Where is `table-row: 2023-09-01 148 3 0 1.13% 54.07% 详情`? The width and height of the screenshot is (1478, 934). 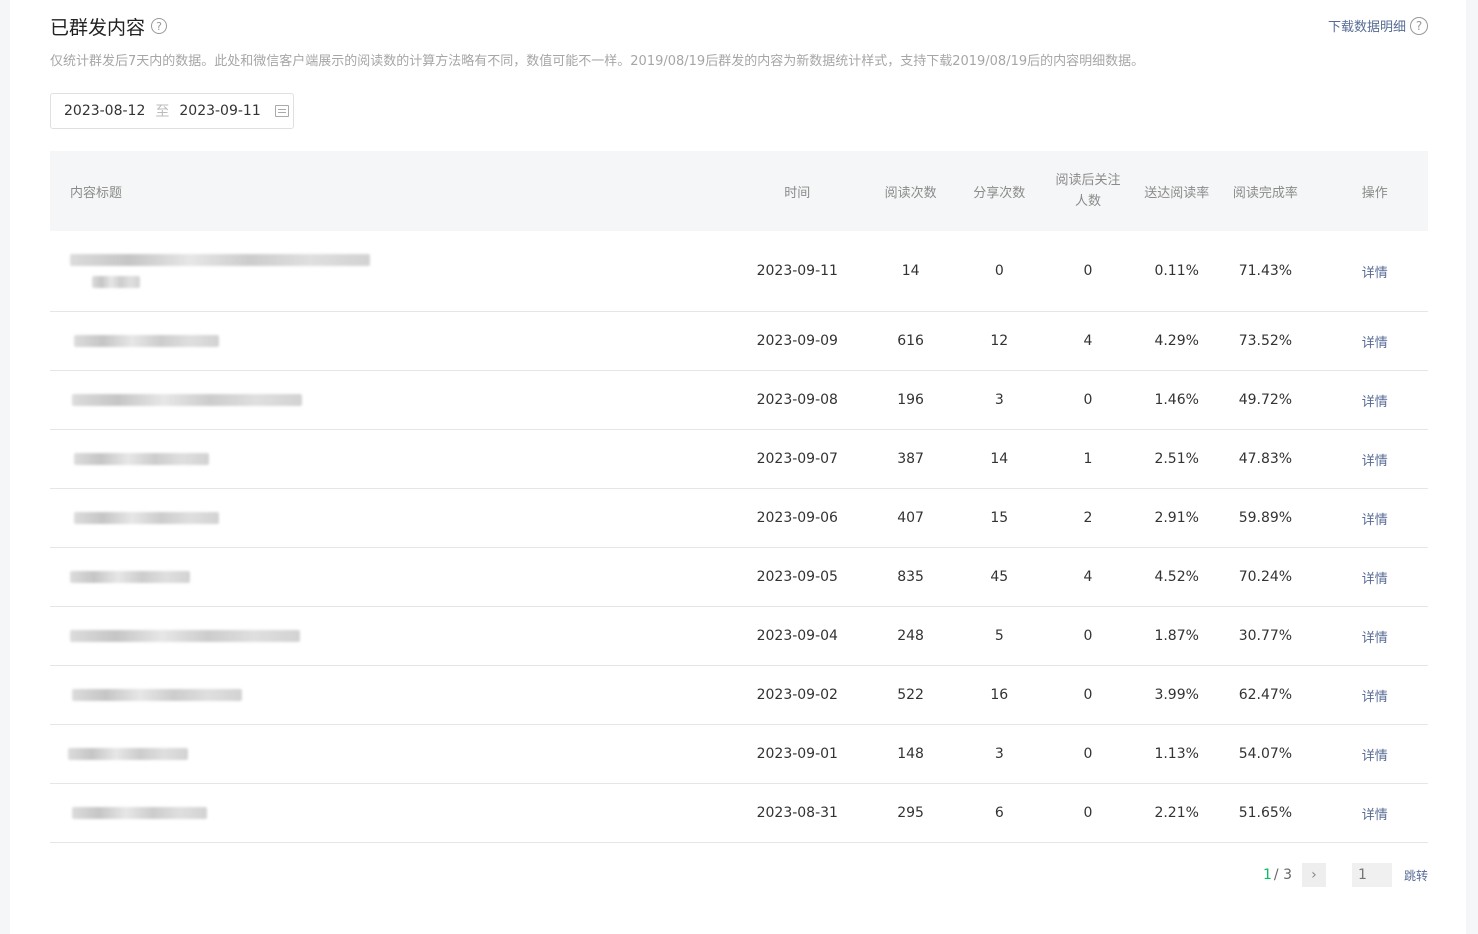
table-row: 2023-09-01 148 3 0 1.13% 54.07% 详情 is located at coordinates (739, 754).